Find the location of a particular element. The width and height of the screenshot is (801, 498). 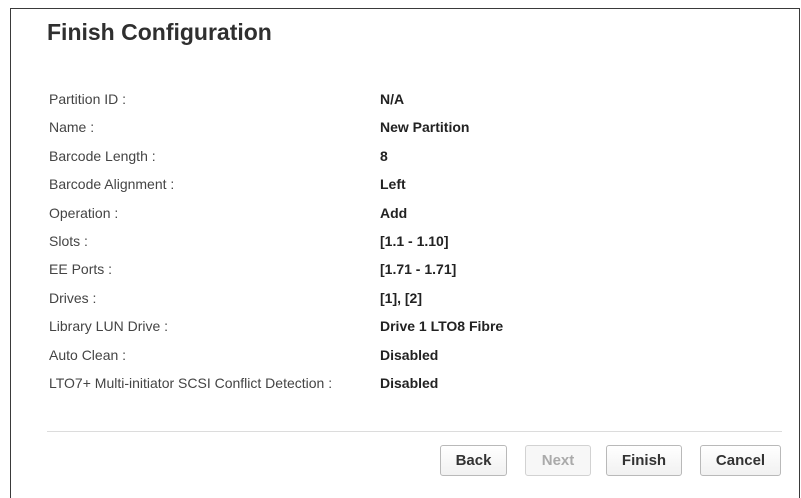

cancel-button: Cancel is located at coordinates (740, 460).